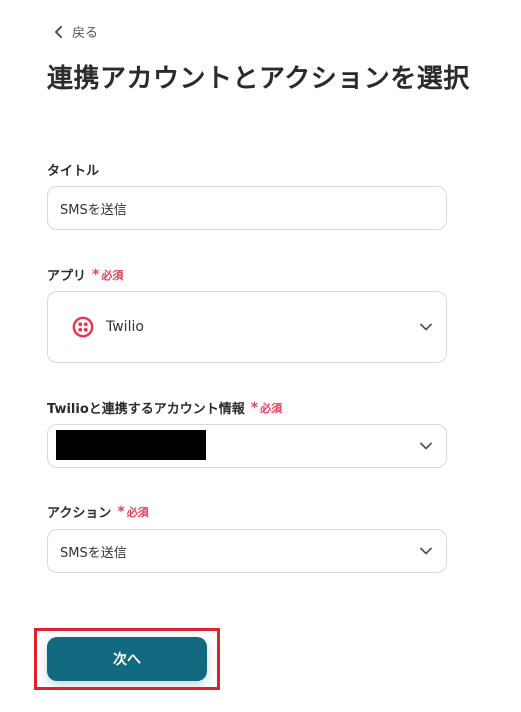  Describe the element at coordinates (146, 409) in the screenshot. I see `account-field-label-text: Twilioと連携するアカウント情報` at that location.